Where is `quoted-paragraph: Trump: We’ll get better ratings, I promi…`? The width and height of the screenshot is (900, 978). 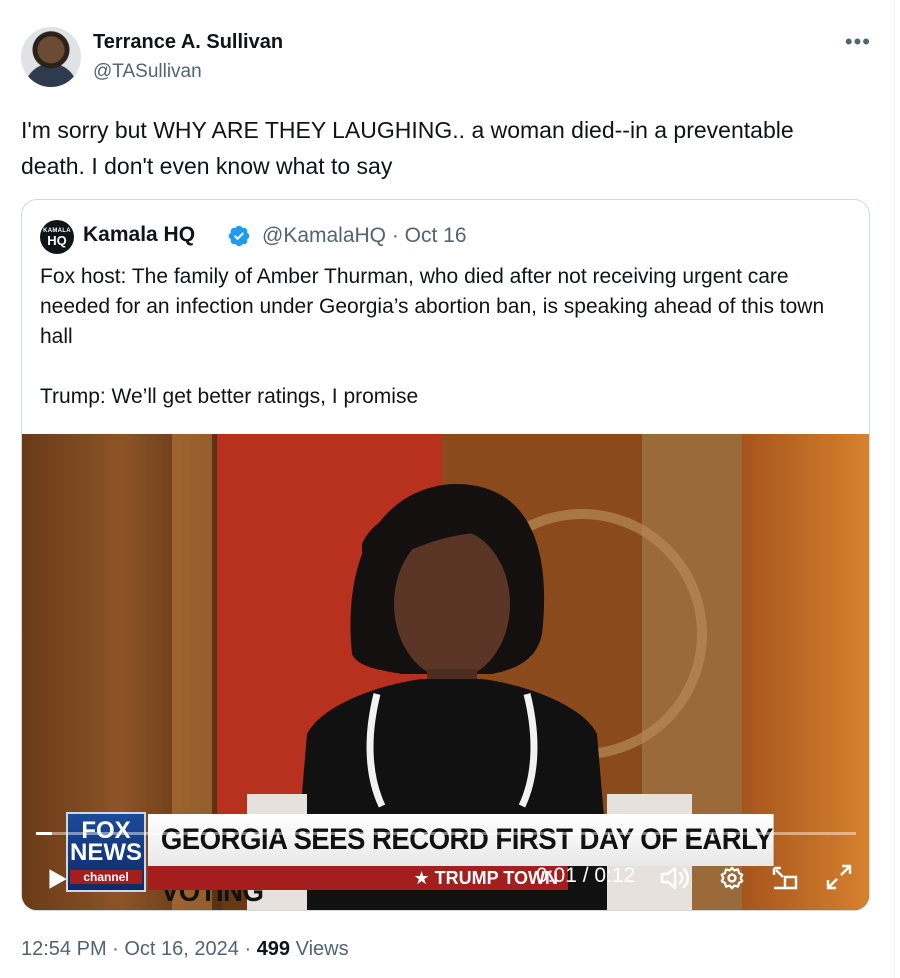
quoted-paragraph: Trump: We’ll get better ratings, I promi… is located at coordinates (229, 396).